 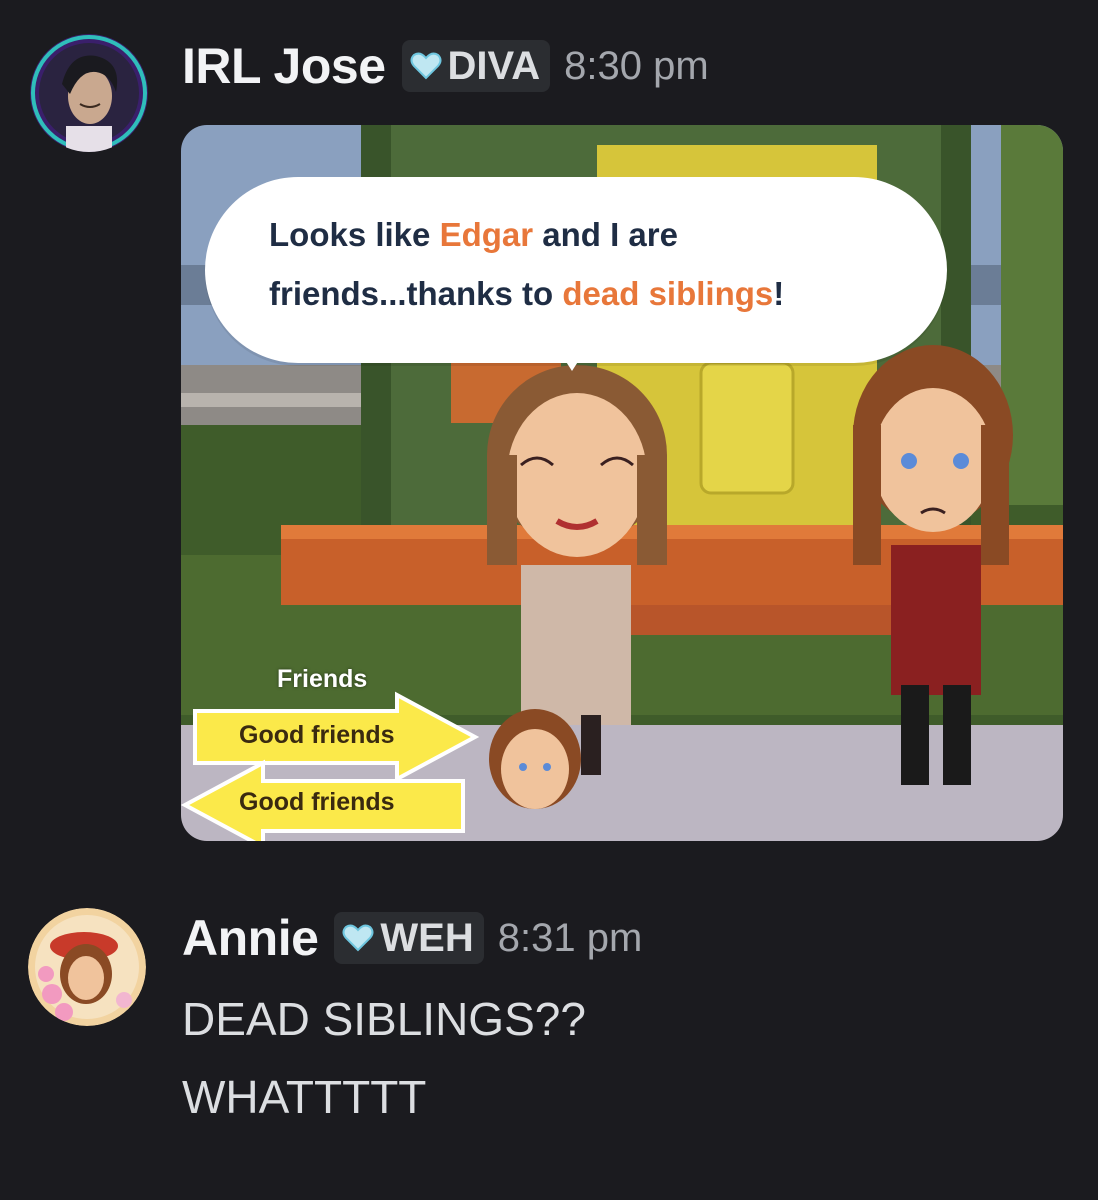 I want to click on relationship-label-2: Good friends, so click(x=317, y=802).